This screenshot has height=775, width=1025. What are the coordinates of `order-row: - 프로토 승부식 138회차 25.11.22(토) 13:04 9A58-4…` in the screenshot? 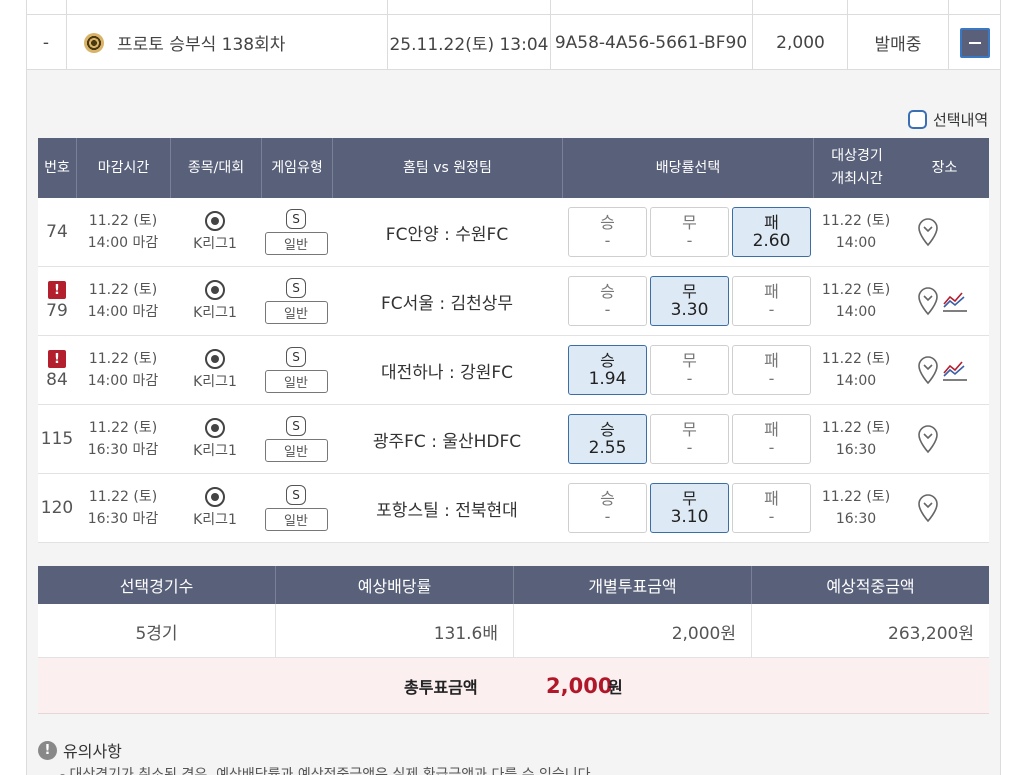 It's located at (513, 35).